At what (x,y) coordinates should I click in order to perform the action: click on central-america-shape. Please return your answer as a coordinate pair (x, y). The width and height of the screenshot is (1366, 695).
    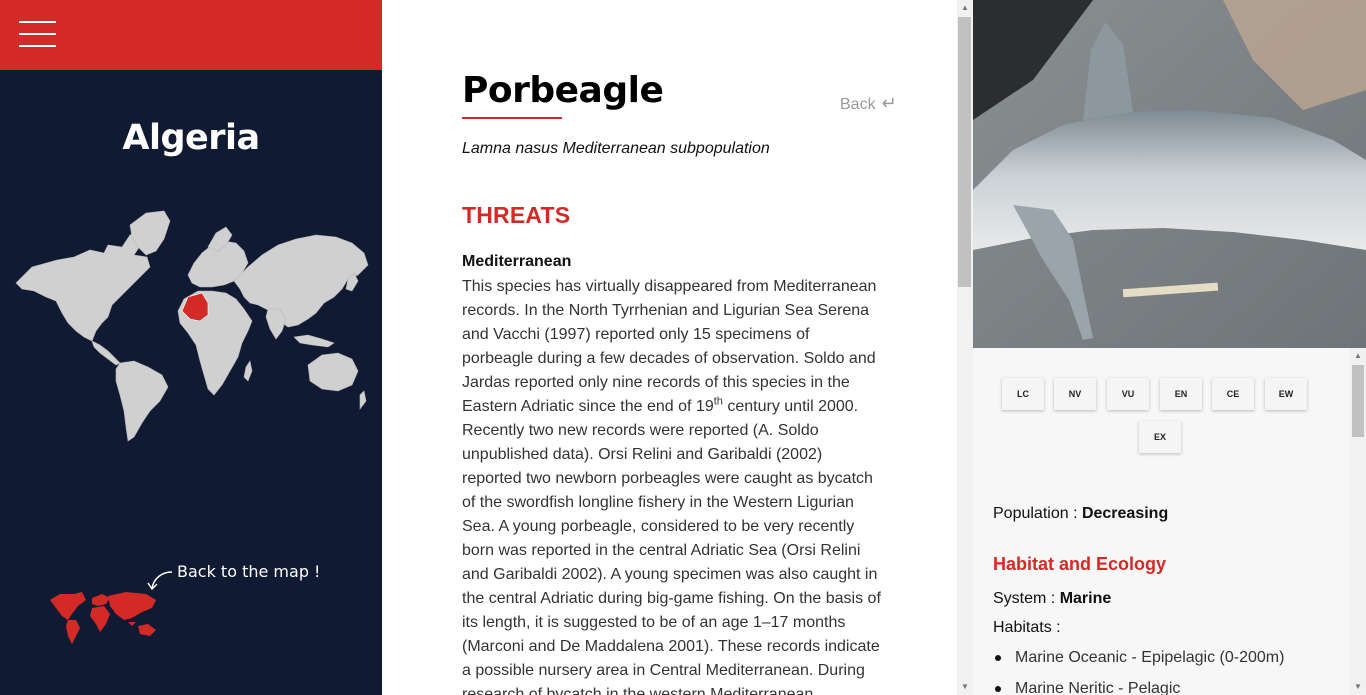
    Looking at the image, I should click on (106, 353).